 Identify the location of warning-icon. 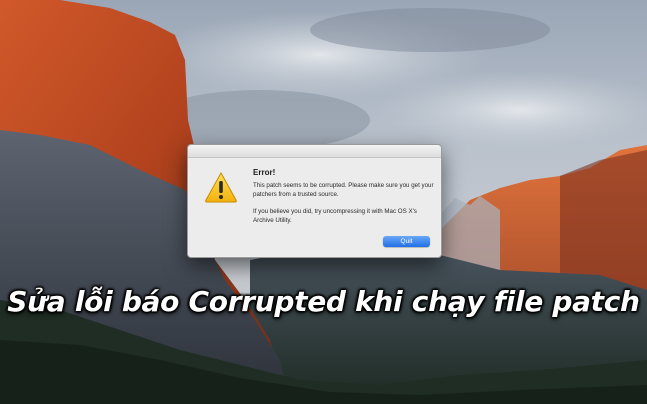
(221, 187).